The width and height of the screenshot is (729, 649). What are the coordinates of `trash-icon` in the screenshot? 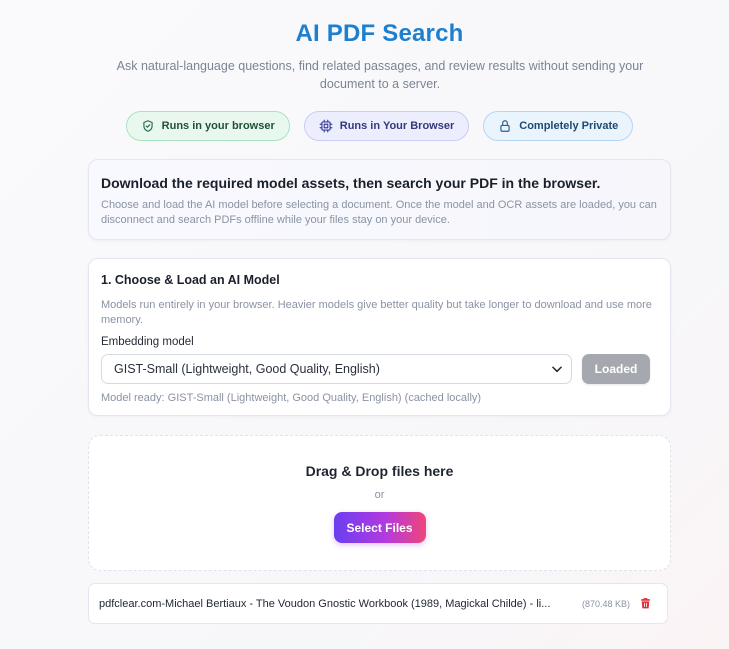 It's located at (645, 603).